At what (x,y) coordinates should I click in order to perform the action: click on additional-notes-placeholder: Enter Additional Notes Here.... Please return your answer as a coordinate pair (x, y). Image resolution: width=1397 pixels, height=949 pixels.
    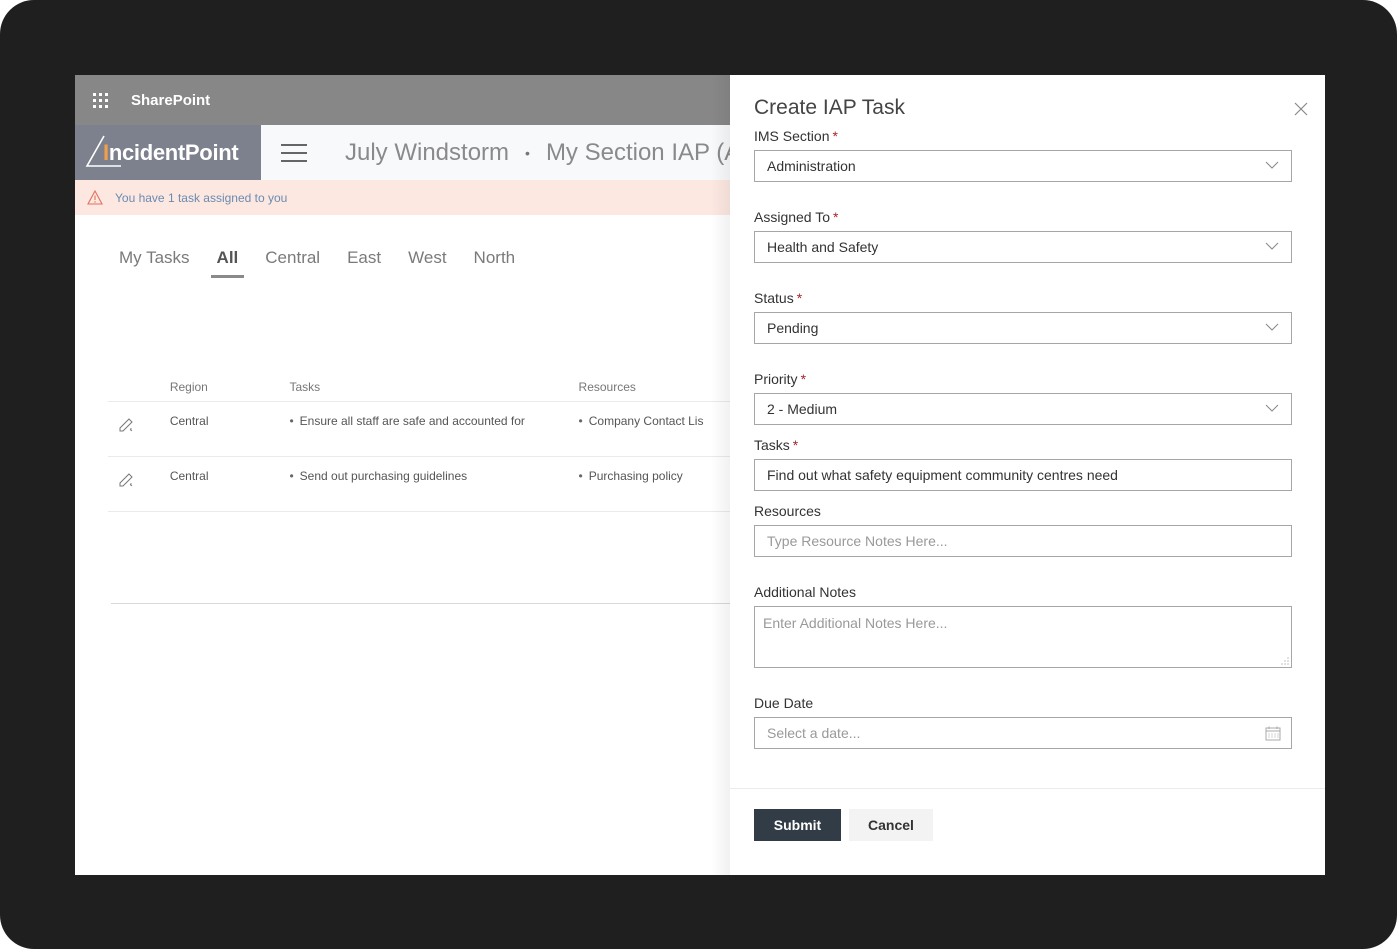
    Looking at the image, I should click on (855, 623).